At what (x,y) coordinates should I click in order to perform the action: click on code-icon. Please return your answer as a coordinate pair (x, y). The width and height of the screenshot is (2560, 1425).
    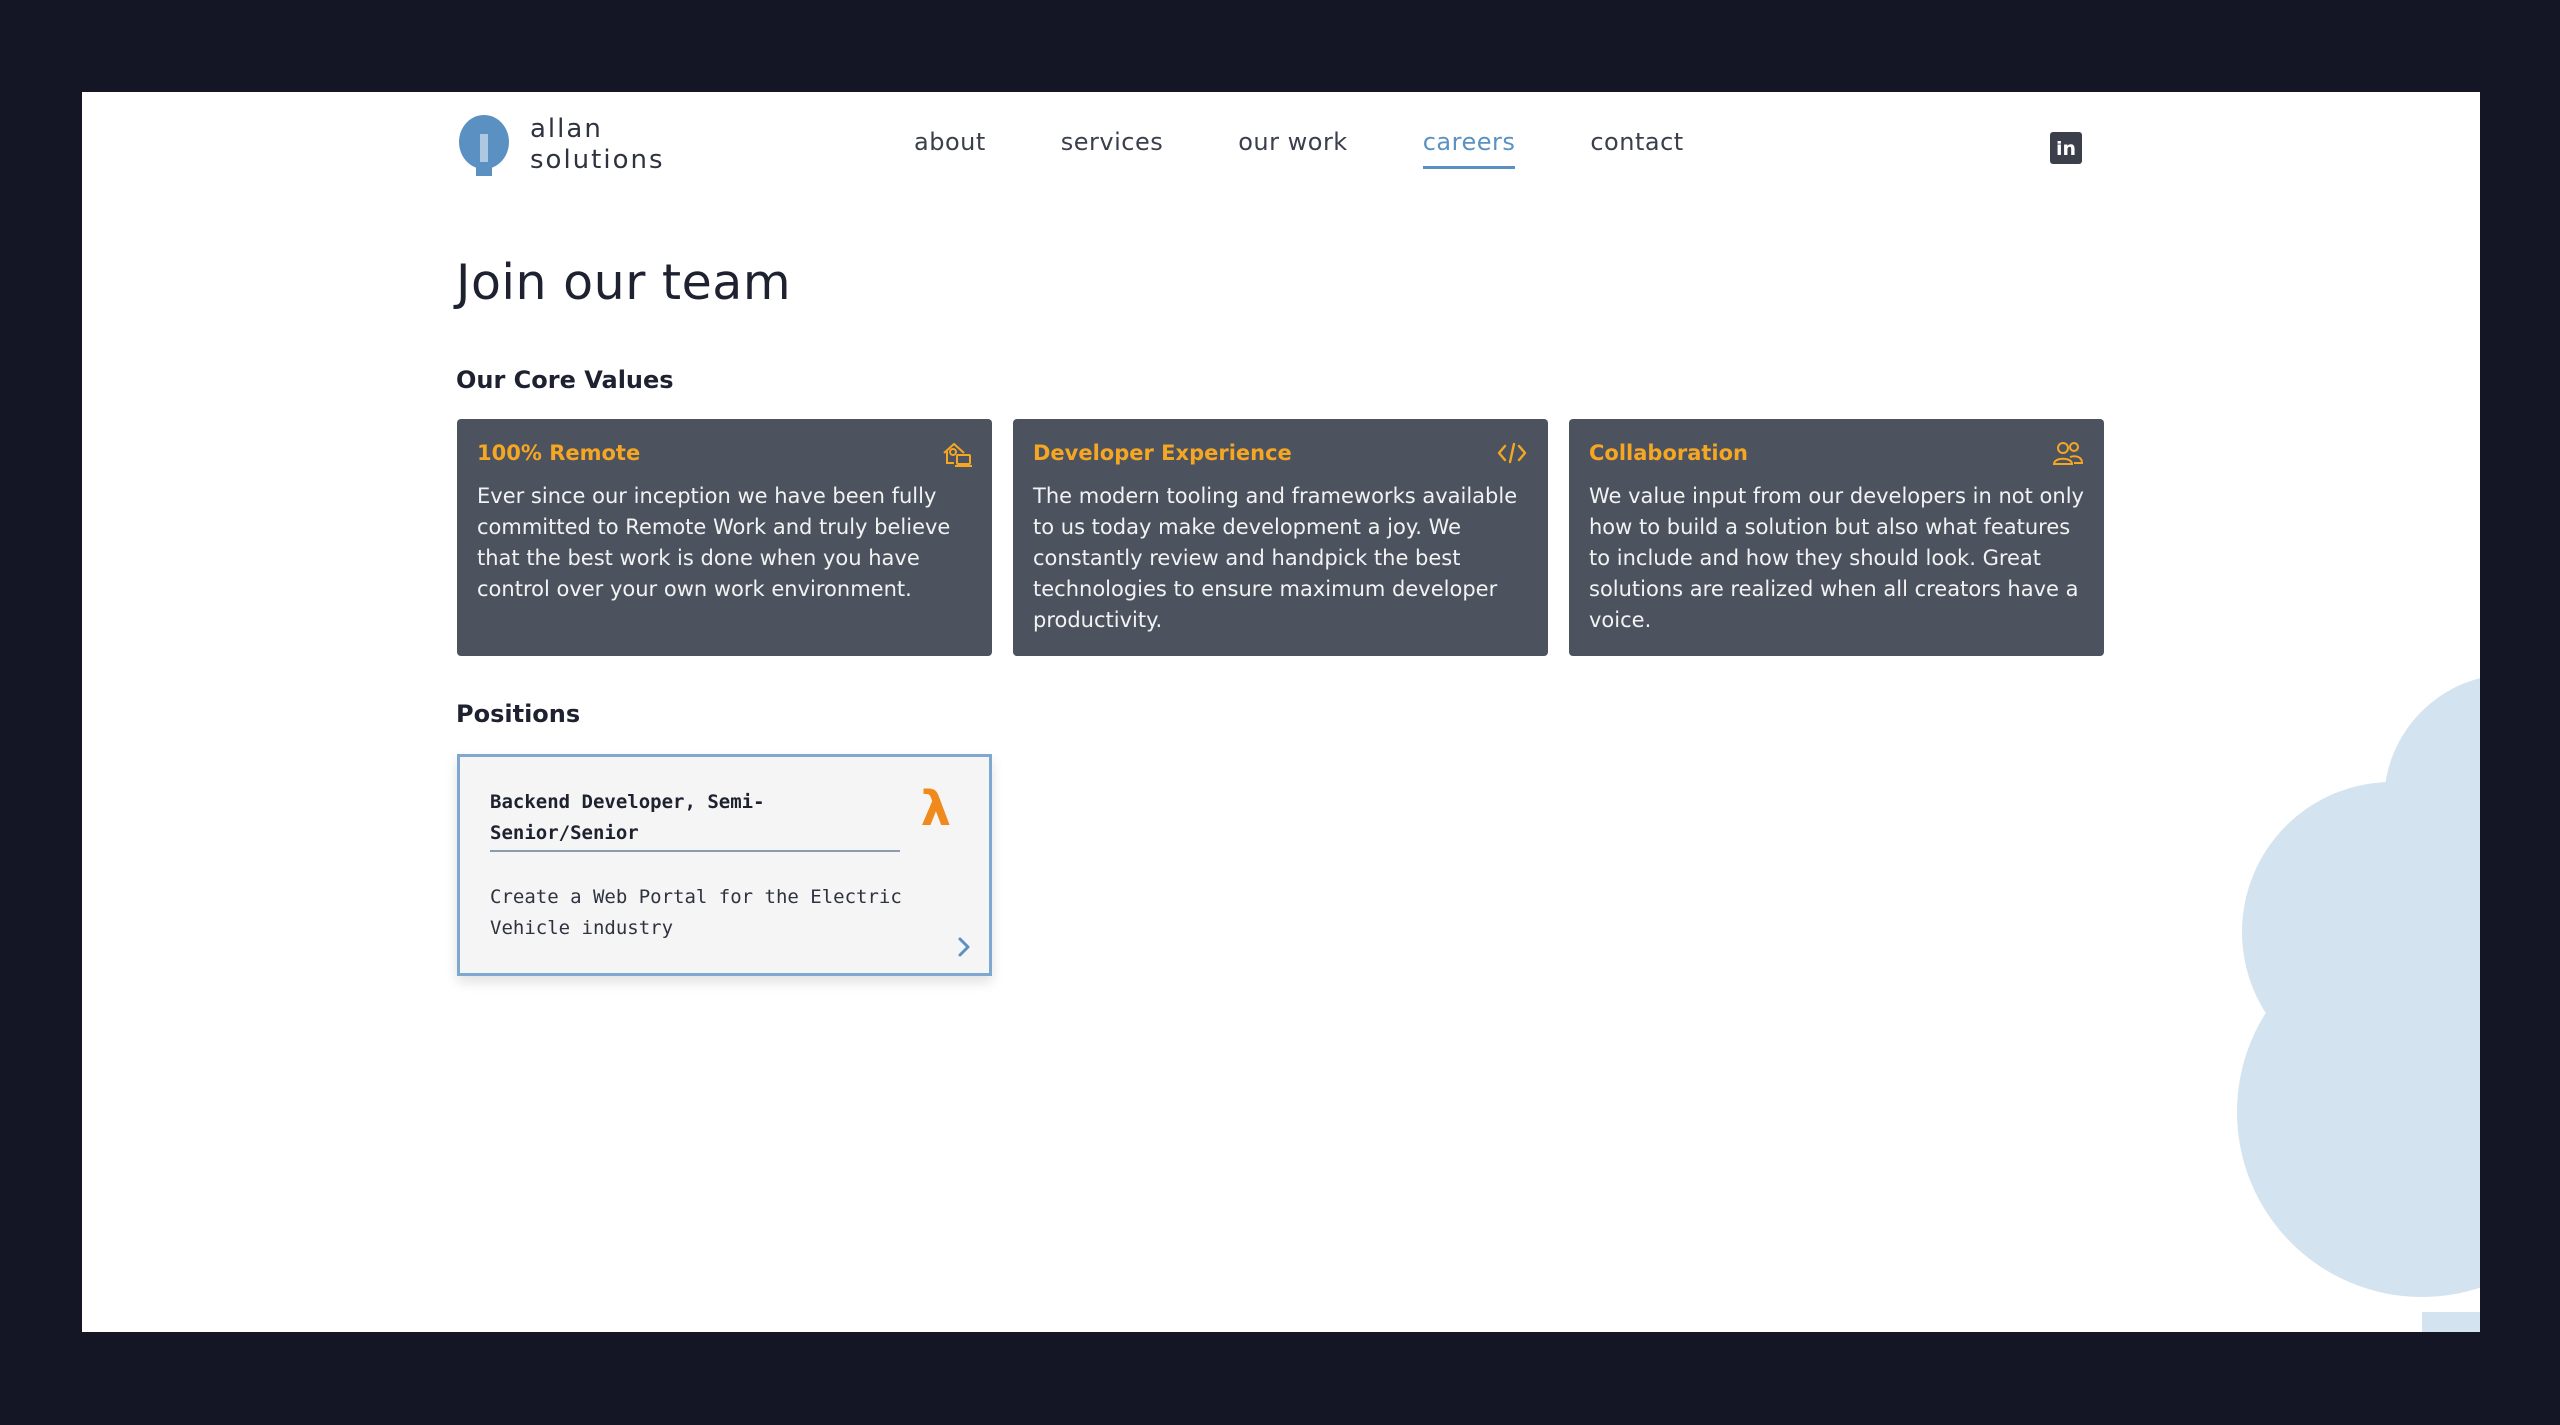
    Looking at the image, I should click on (1512, 453).